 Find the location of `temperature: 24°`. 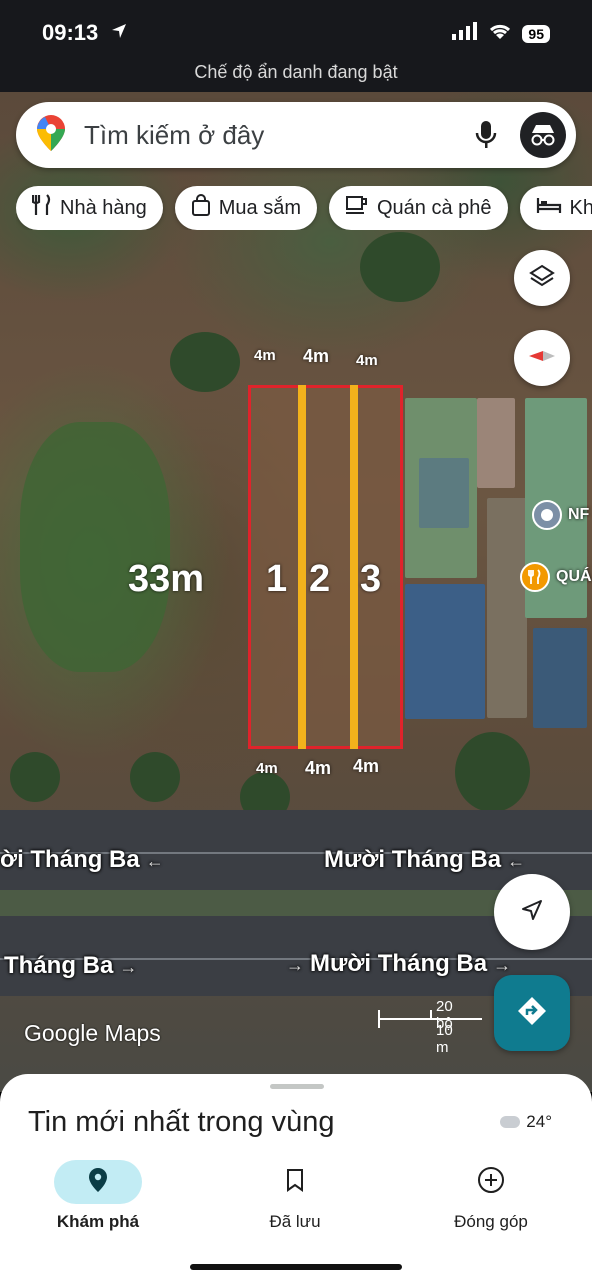

temperature: 24° is located at coordinates (539, 1121).